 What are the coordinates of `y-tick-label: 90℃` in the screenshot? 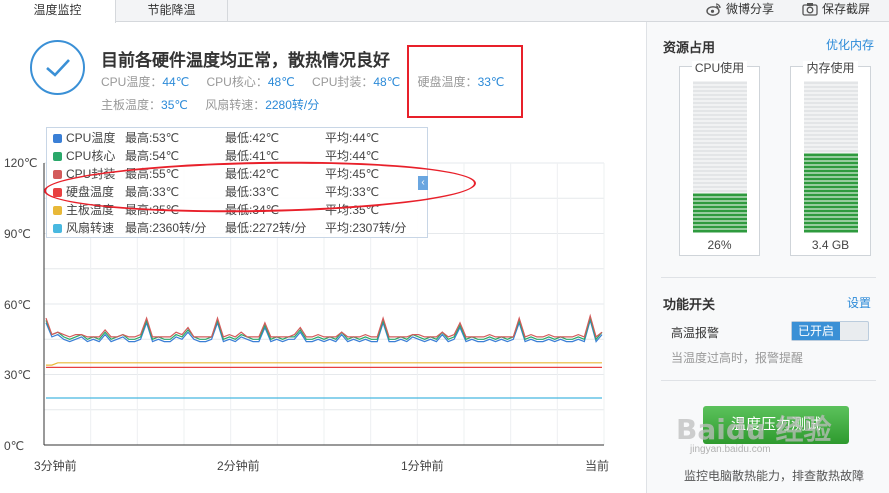 It's located at (17, 234).